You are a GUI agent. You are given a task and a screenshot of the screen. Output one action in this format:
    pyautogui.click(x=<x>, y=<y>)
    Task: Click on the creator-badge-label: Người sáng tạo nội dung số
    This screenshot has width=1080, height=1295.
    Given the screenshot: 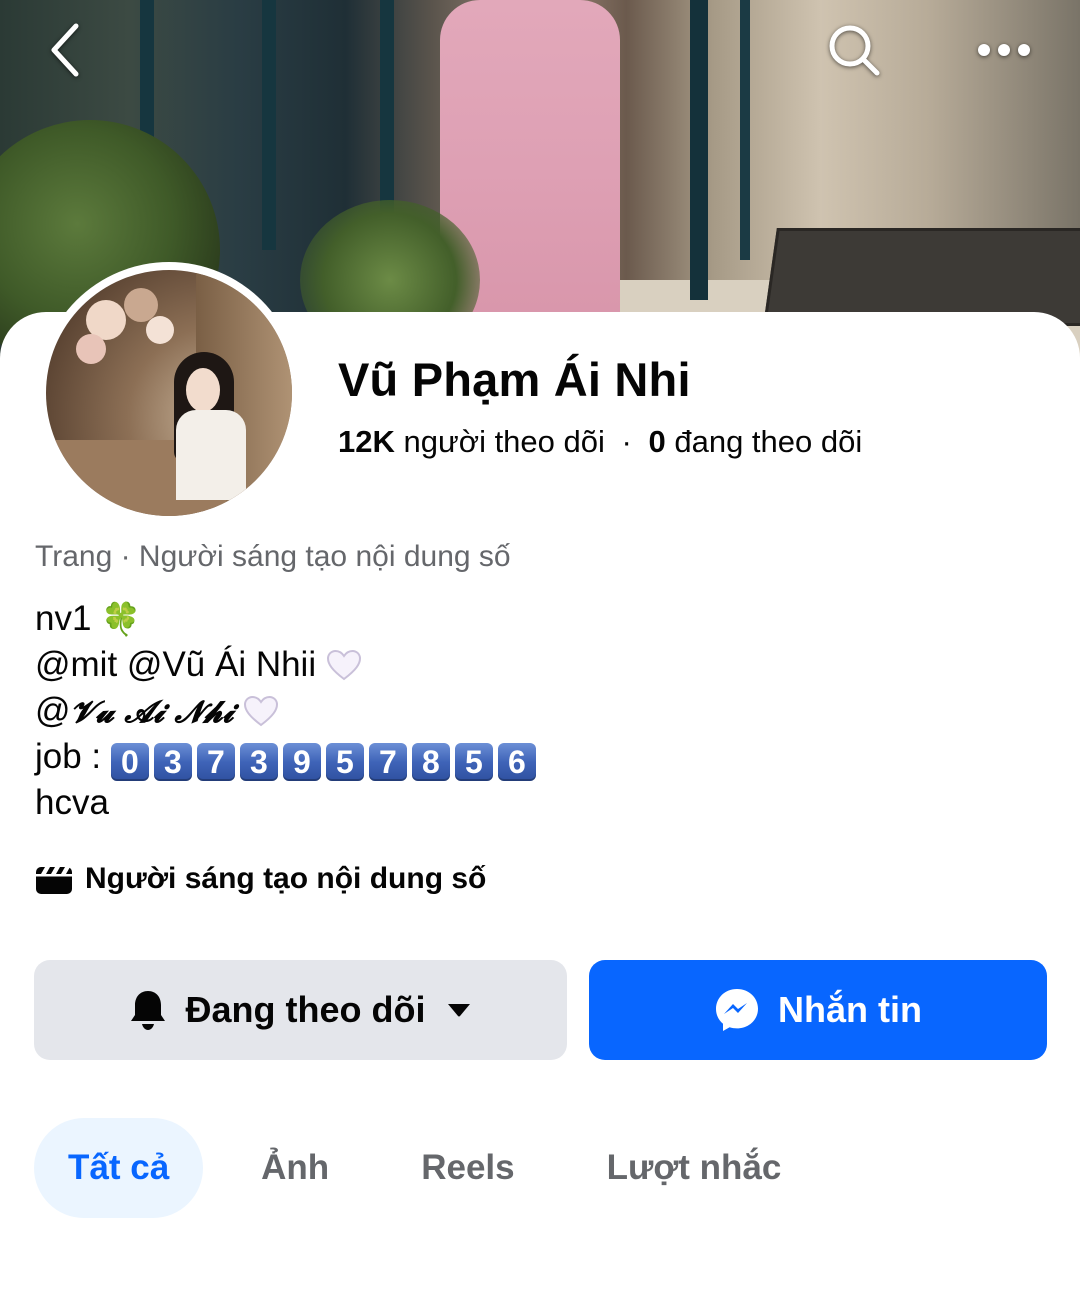 What is the action you would take?
    pyautogui.click(x=286, y=878)
    